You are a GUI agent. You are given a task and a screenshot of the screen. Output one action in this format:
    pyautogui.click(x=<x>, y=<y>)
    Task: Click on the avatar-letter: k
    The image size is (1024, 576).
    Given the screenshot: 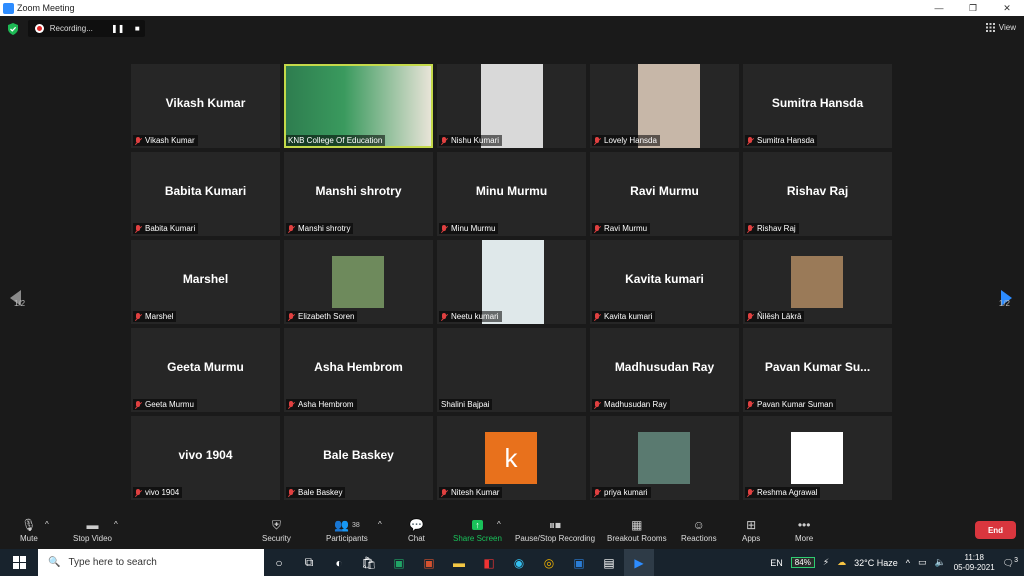 What is the action you would take?
    pyautogui.click(x=511, y=457)
    